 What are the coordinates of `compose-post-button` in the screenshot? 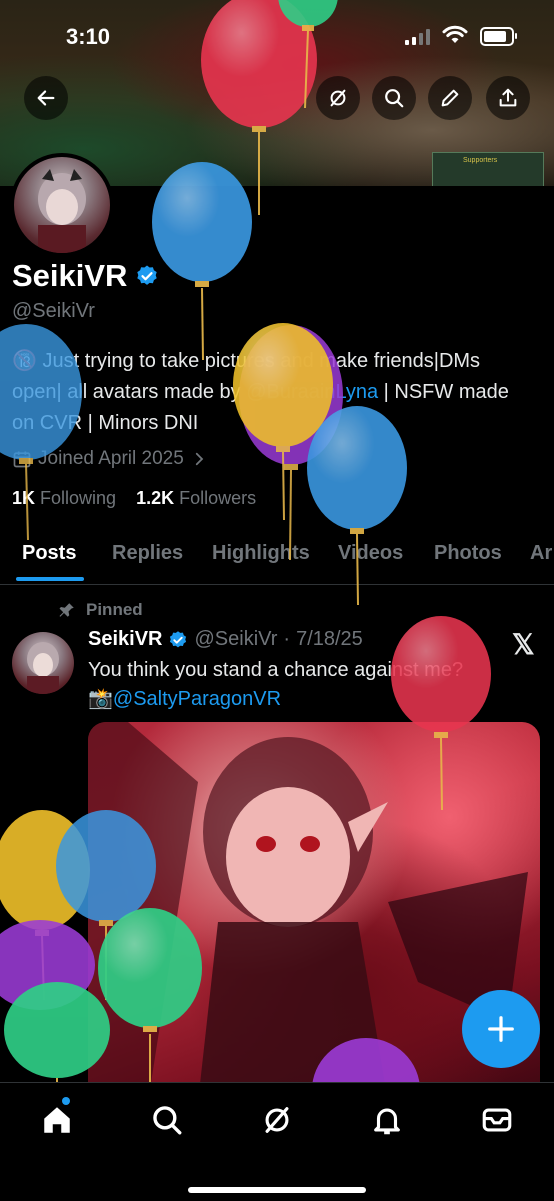 It's located at (501, 1029).